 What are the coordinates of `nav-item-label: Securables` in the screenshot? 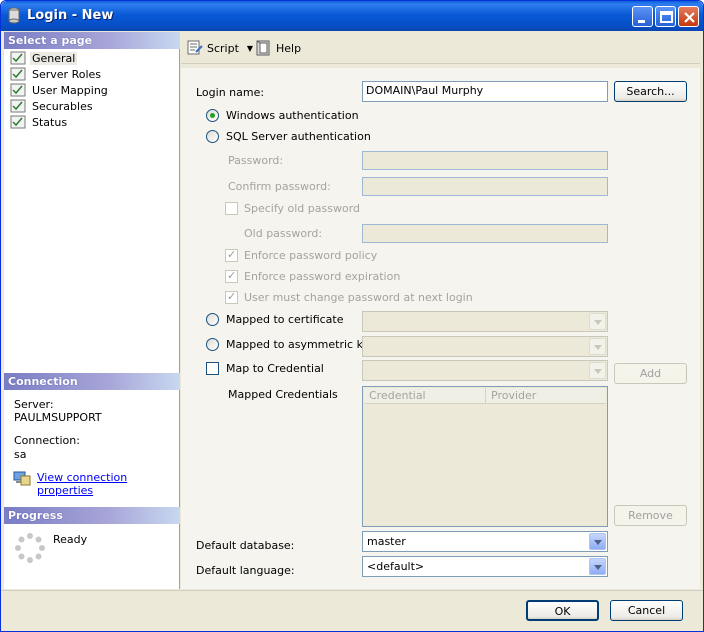 It's located at (62, 106).